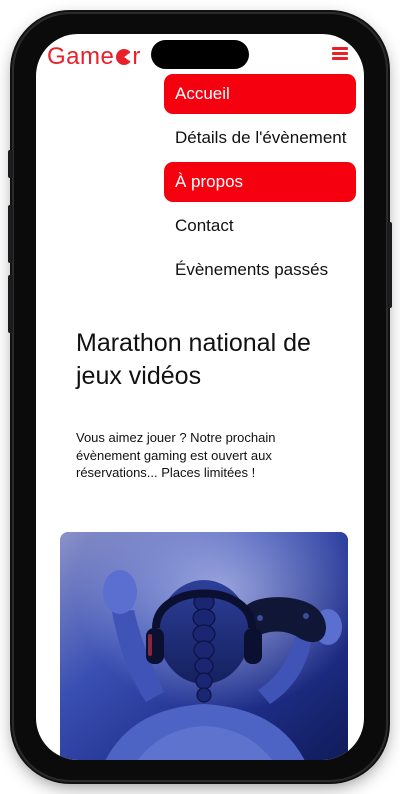 The image size is (400, 794). What do you see at coordinates (200, 54) in the screenshot?
I see `dynamic-island` at bounding box center [200, 54].